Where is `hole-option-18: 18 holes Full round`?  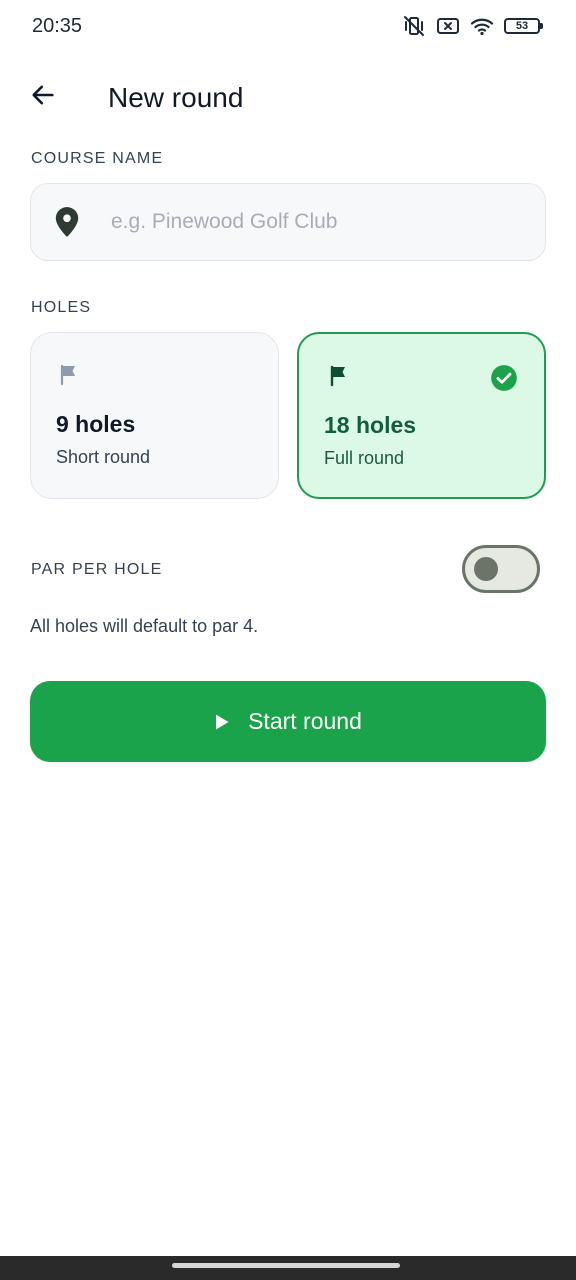
hole-option-18: 18 holes Full round is located at coordinates (421, 415).